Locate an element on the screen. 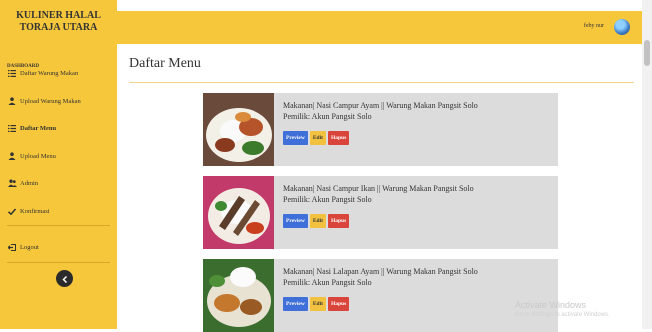 The height and width of the screenshot is (332, 652). sidebar-item-label: Konfirmasi is located at coordinates (35, 211).